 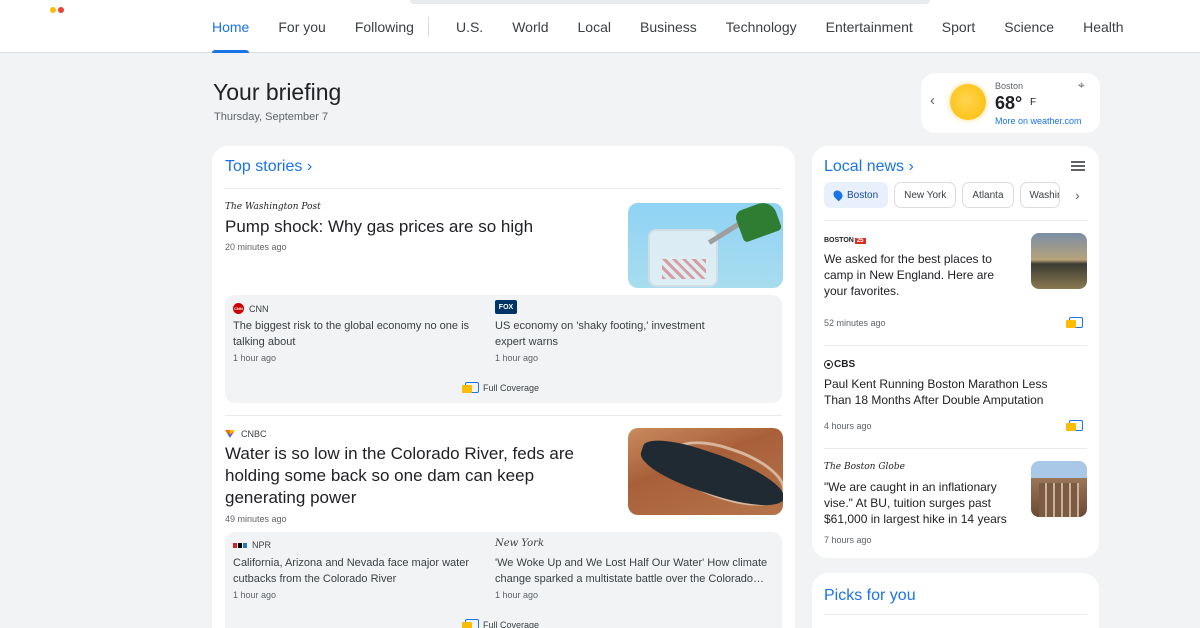 What do you see at coordinates (1029, 26) in the screenshot?
I see `nav-science: Science` at bounding box center [1029, 26].